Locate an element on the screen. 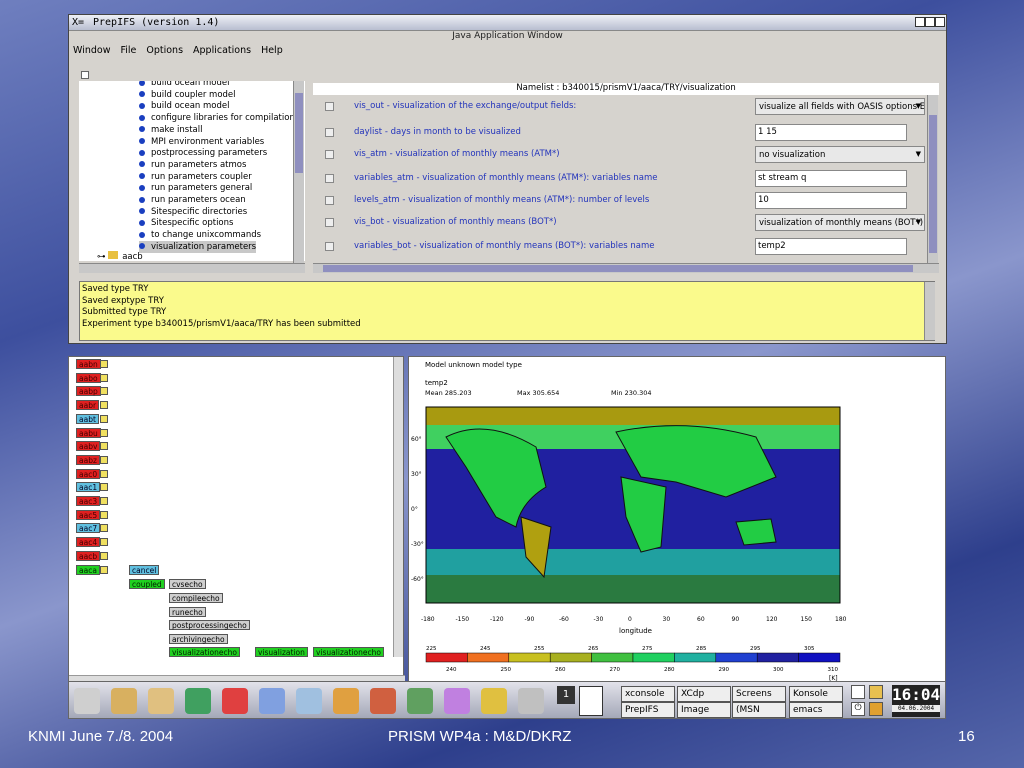 The height and width of the screenshot is (768, 1024). clock: 16:04 04.06.2004 is located at coordinates (916, 701).